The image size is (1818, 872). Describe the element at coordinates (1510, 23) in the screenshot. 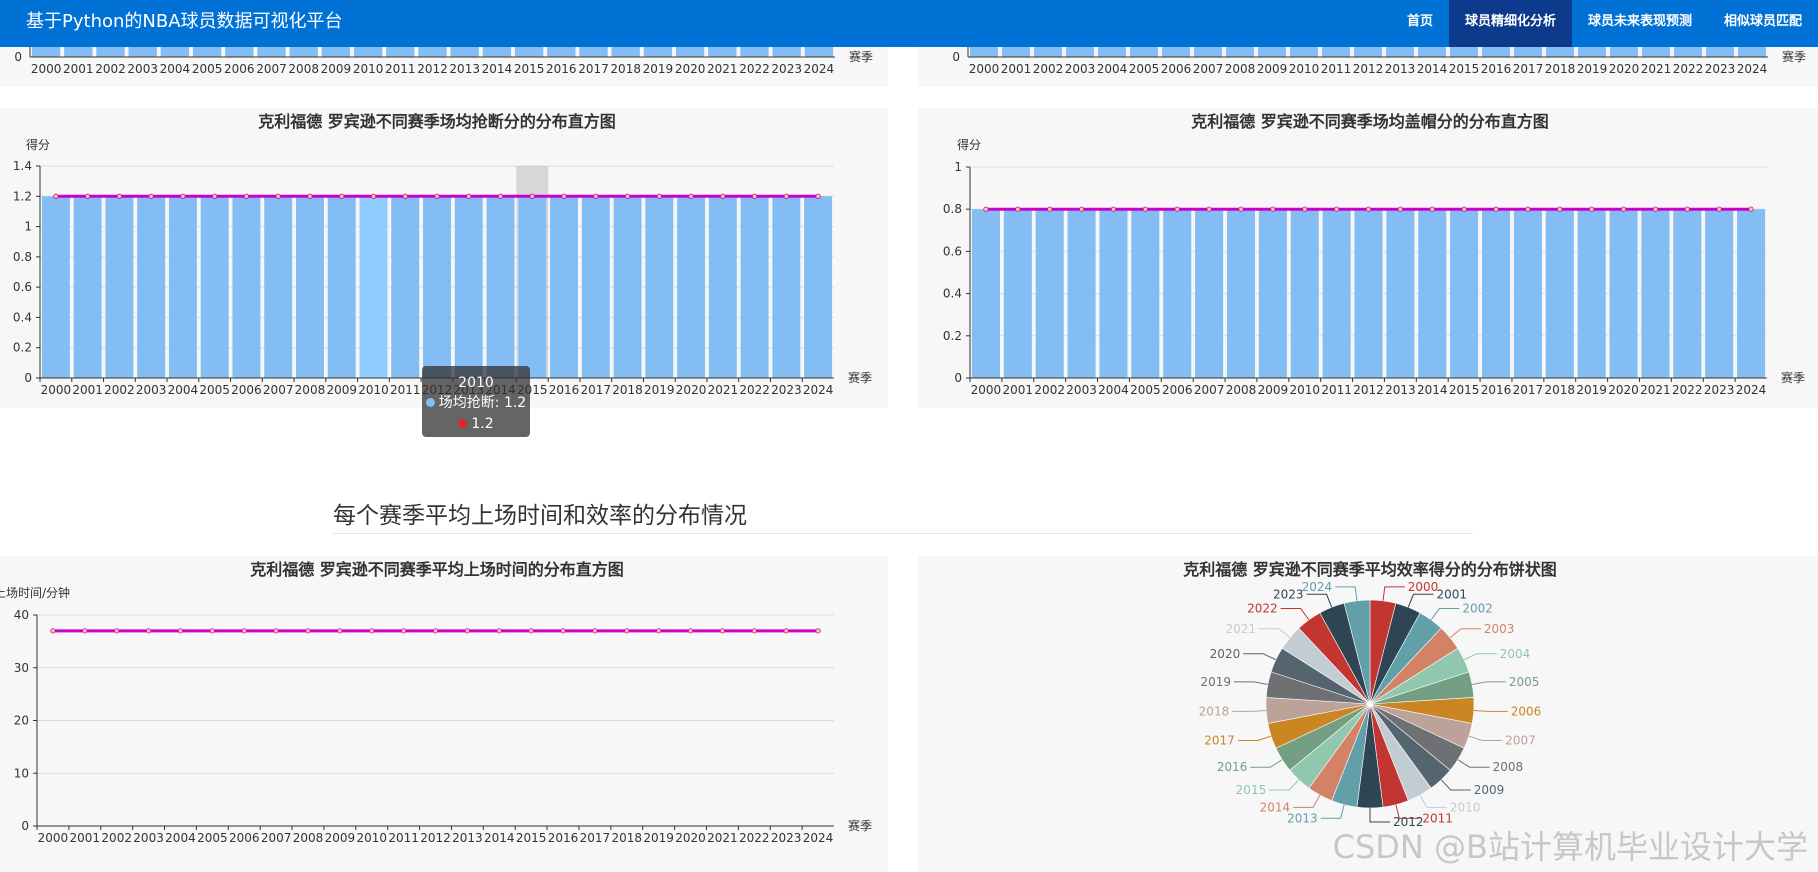

I see `nav-player-analysis: 球员精细化分析` at that location.